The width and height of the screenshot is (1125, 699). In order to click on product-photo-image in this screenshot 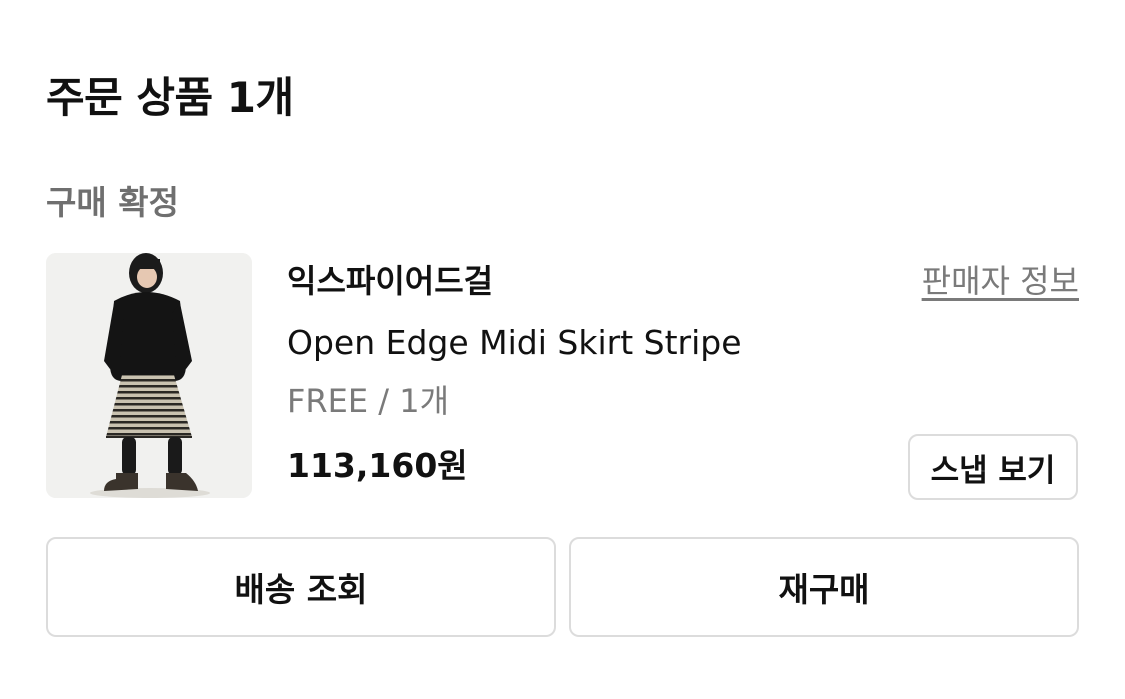, I will do `click(149, 375)`.